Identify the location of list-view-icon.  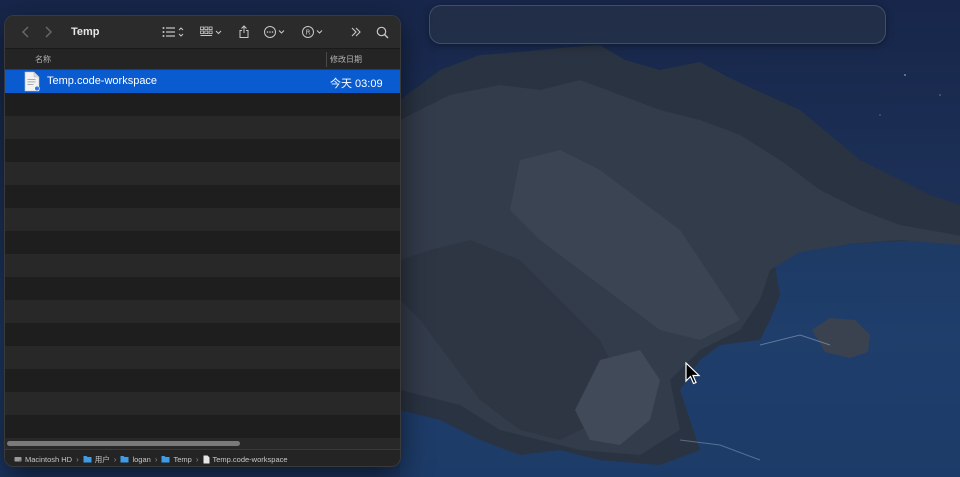
(173, 32).